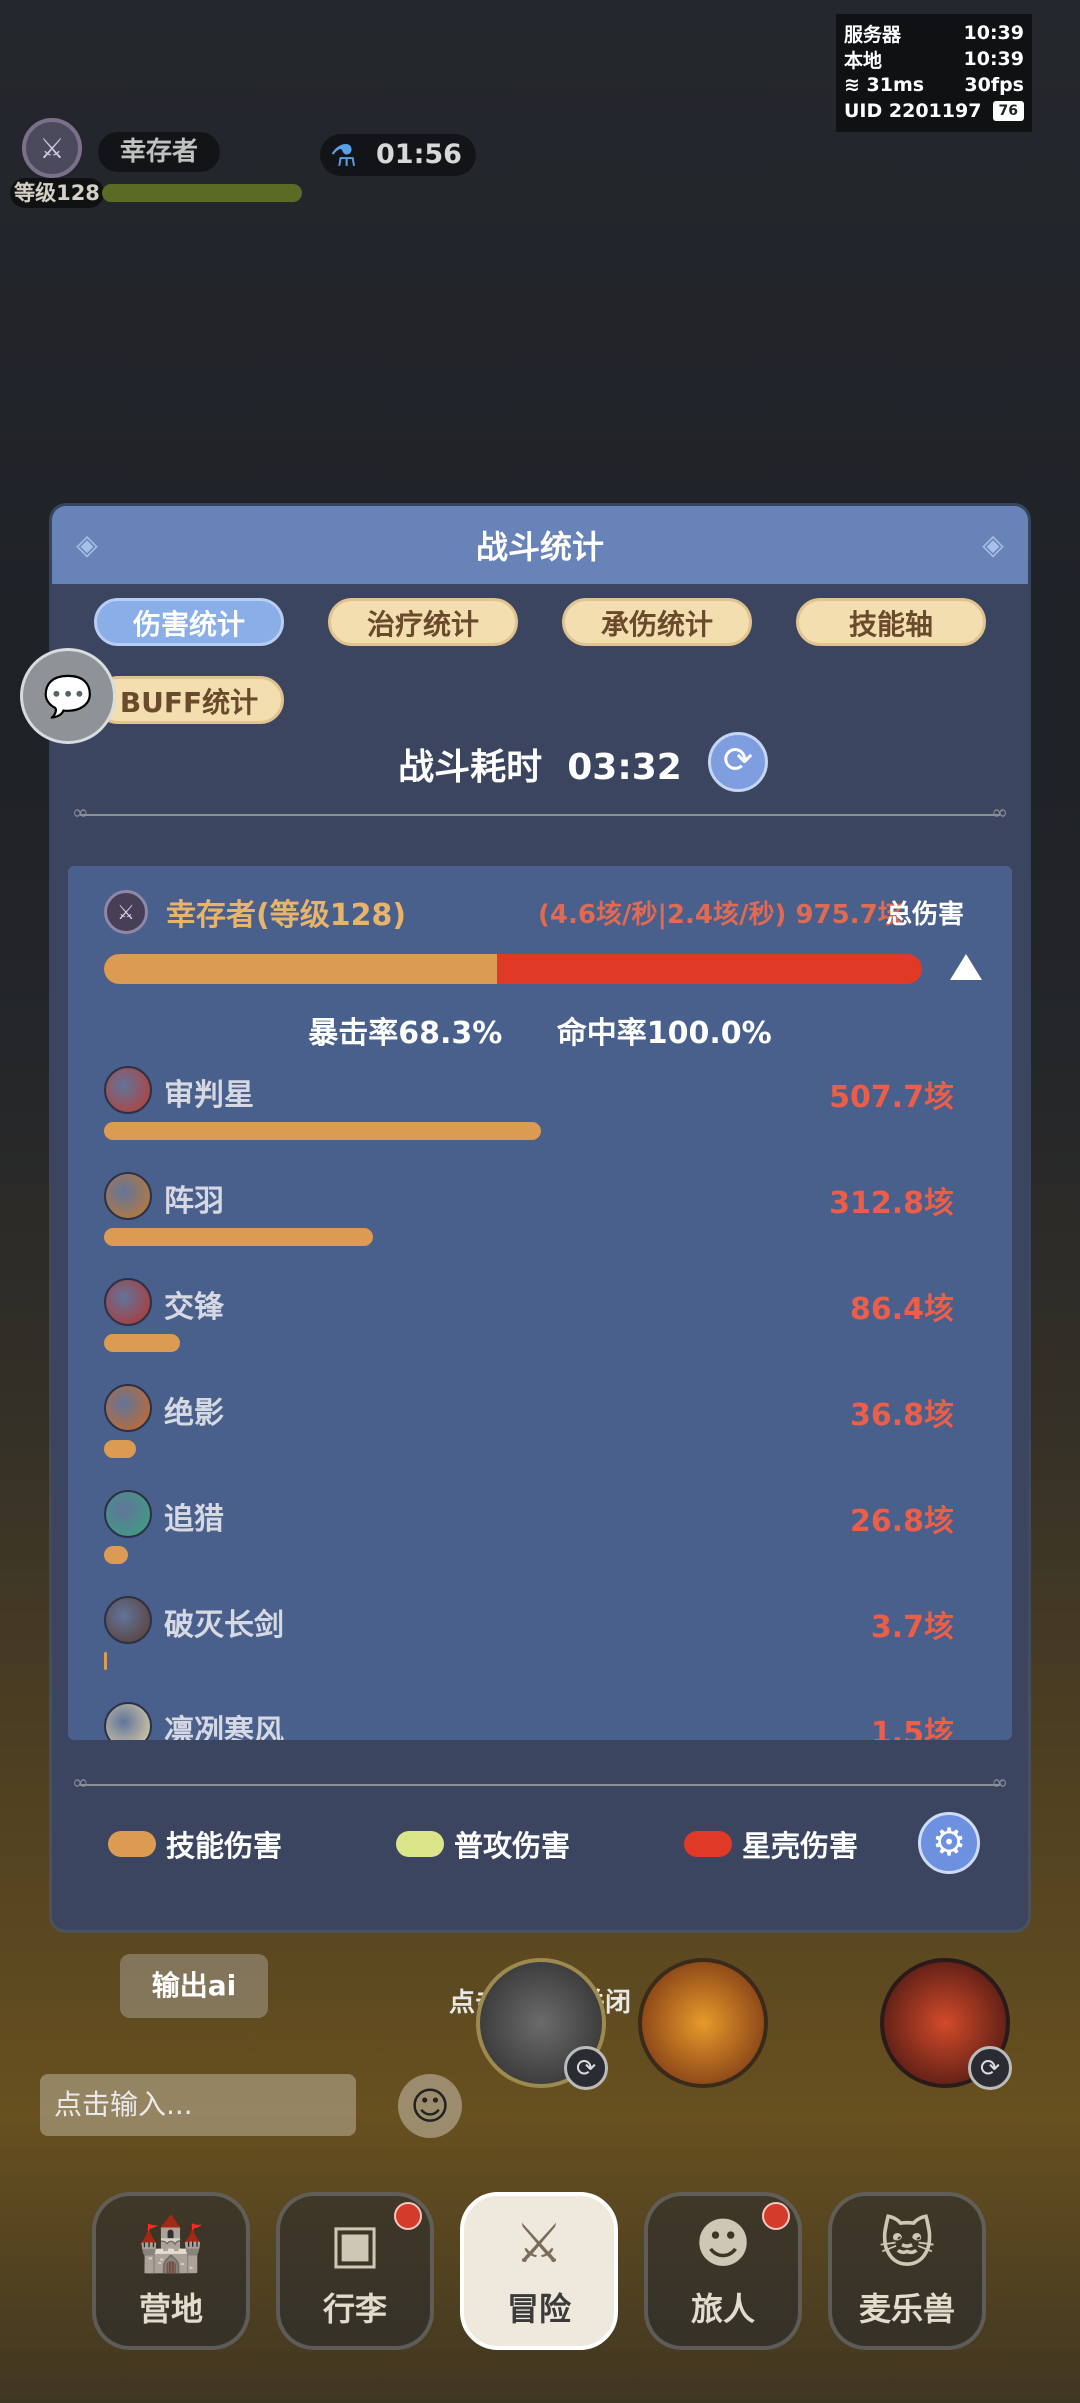 Image resolution: width=1080 pixels, height=2403 pixels. Describe the element at coordinates (194, 1519) in the screenshot. I see `skill-name: 追猎` at that location.